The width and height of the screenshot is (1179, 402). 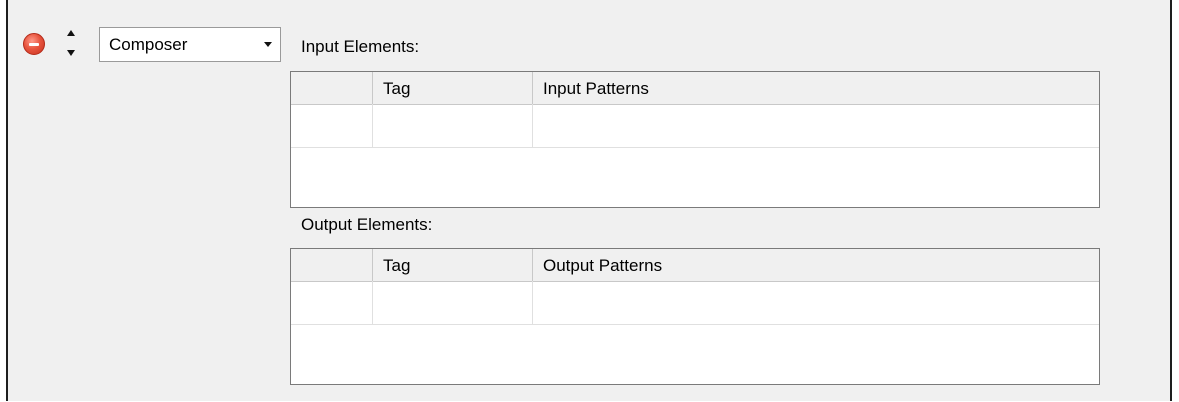 I want to click on remove-rule-icon, so click(x=34, y=44).